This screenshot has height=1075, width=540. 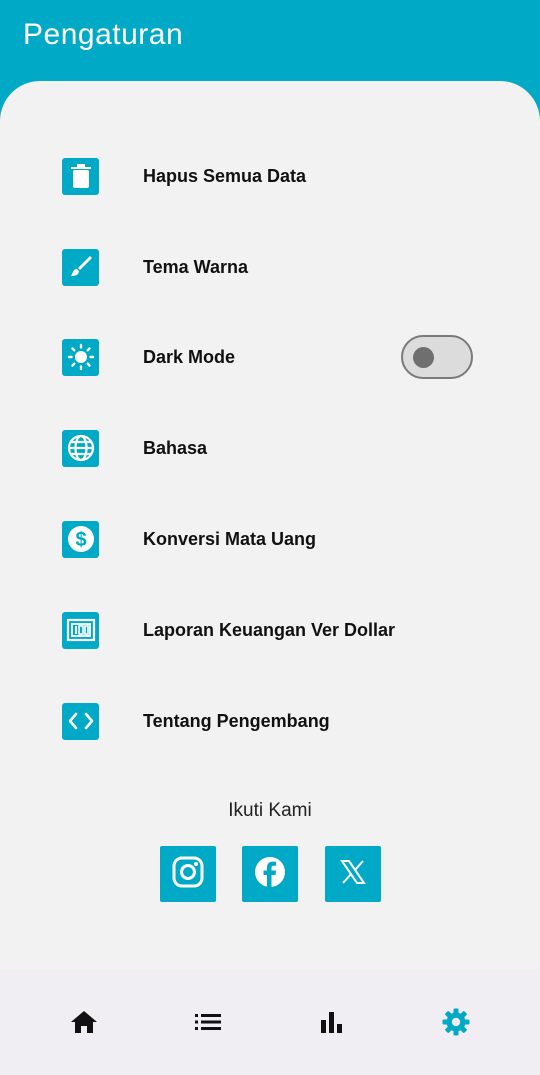 What do you see at coordinates (80, 176) in the screenshot?
I see `trash-icon` at bounding box center [80, 176].